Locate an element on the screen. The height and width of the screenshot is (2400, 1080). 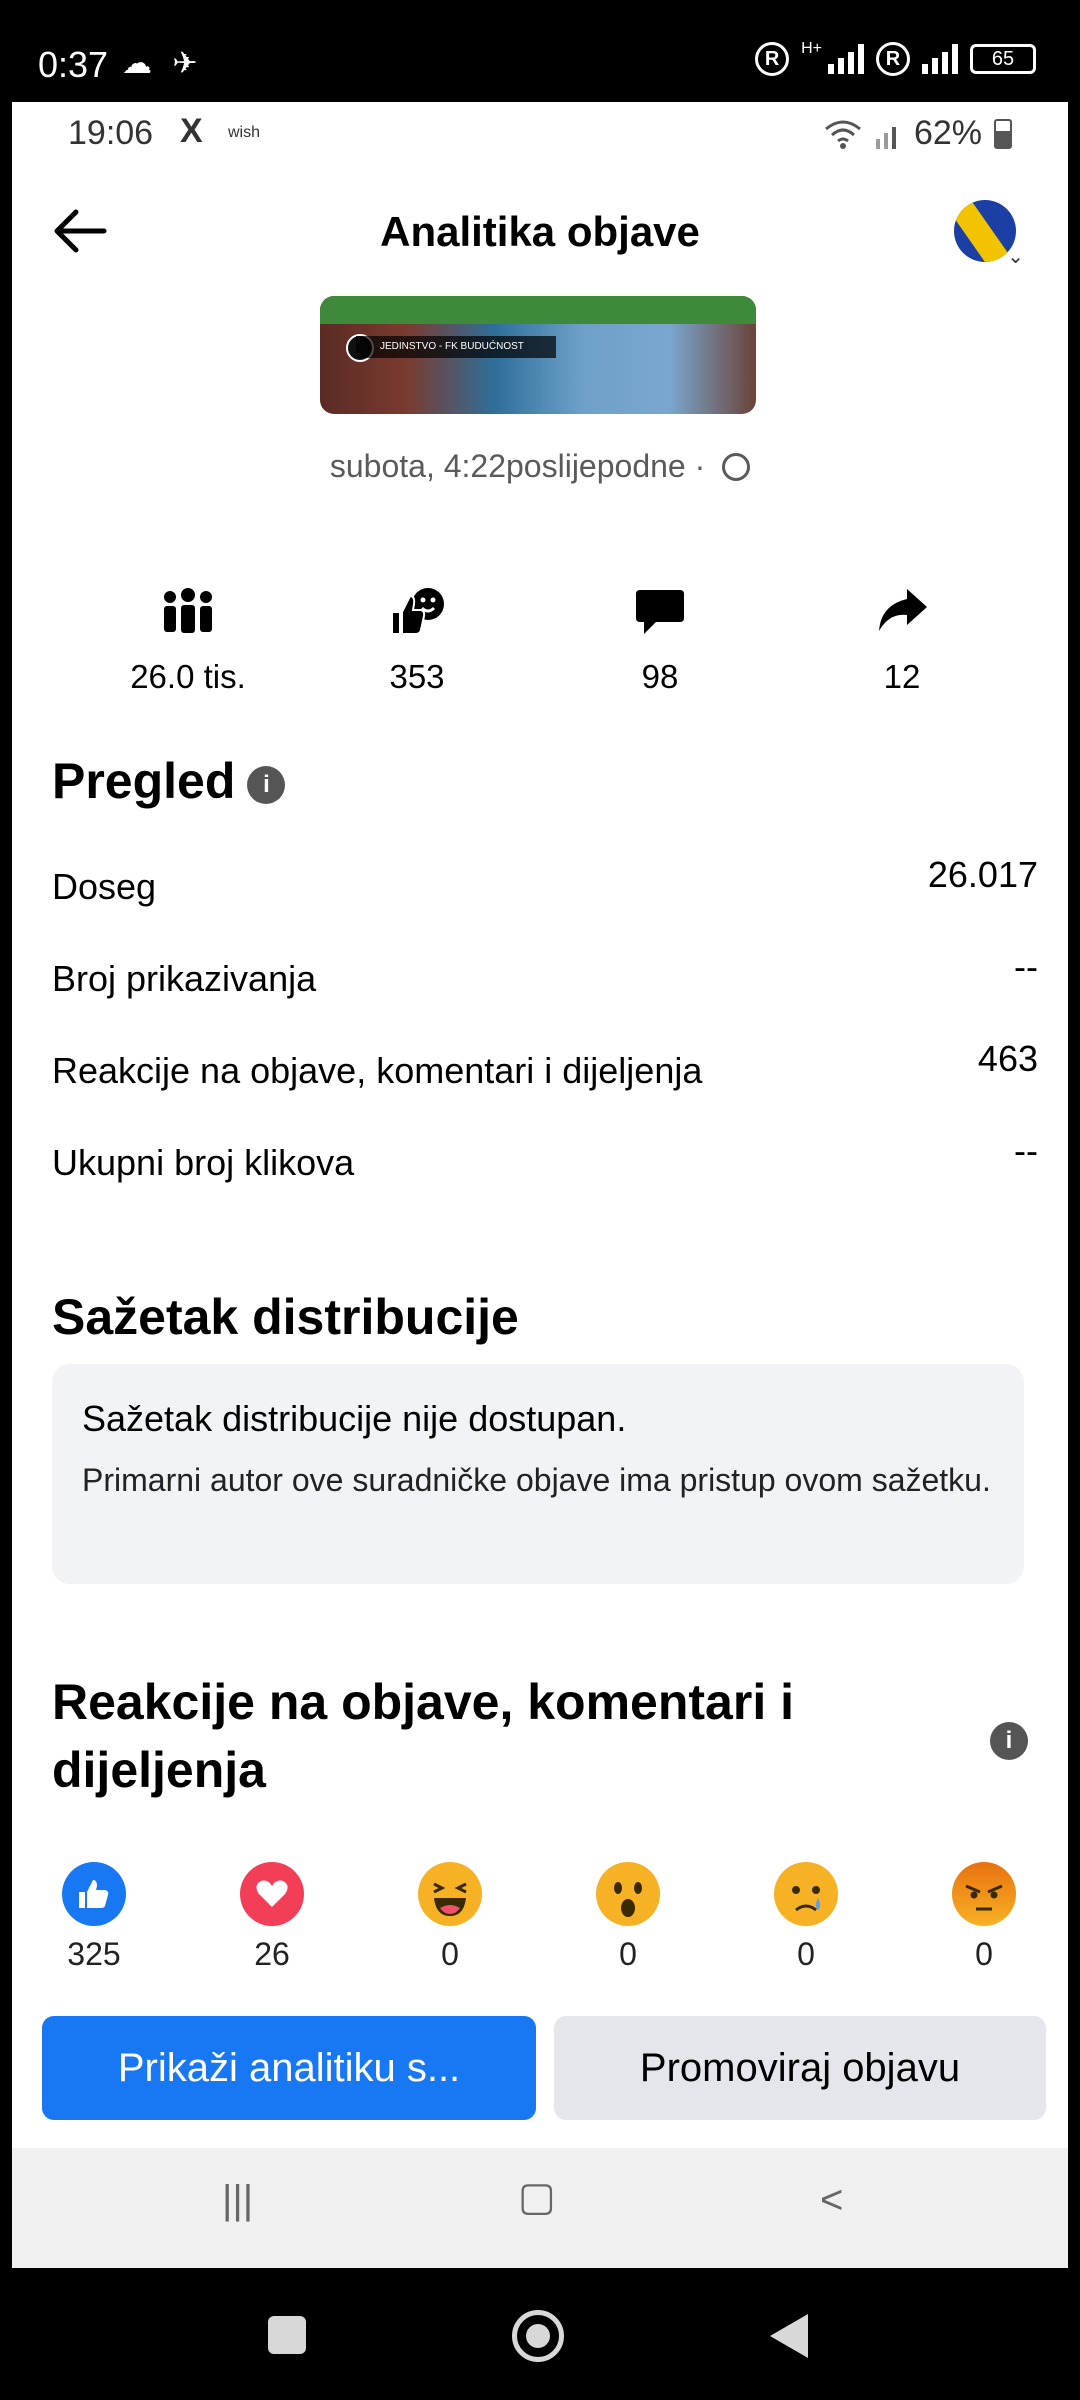
battery-icon is located at coordinates (1003, 133).